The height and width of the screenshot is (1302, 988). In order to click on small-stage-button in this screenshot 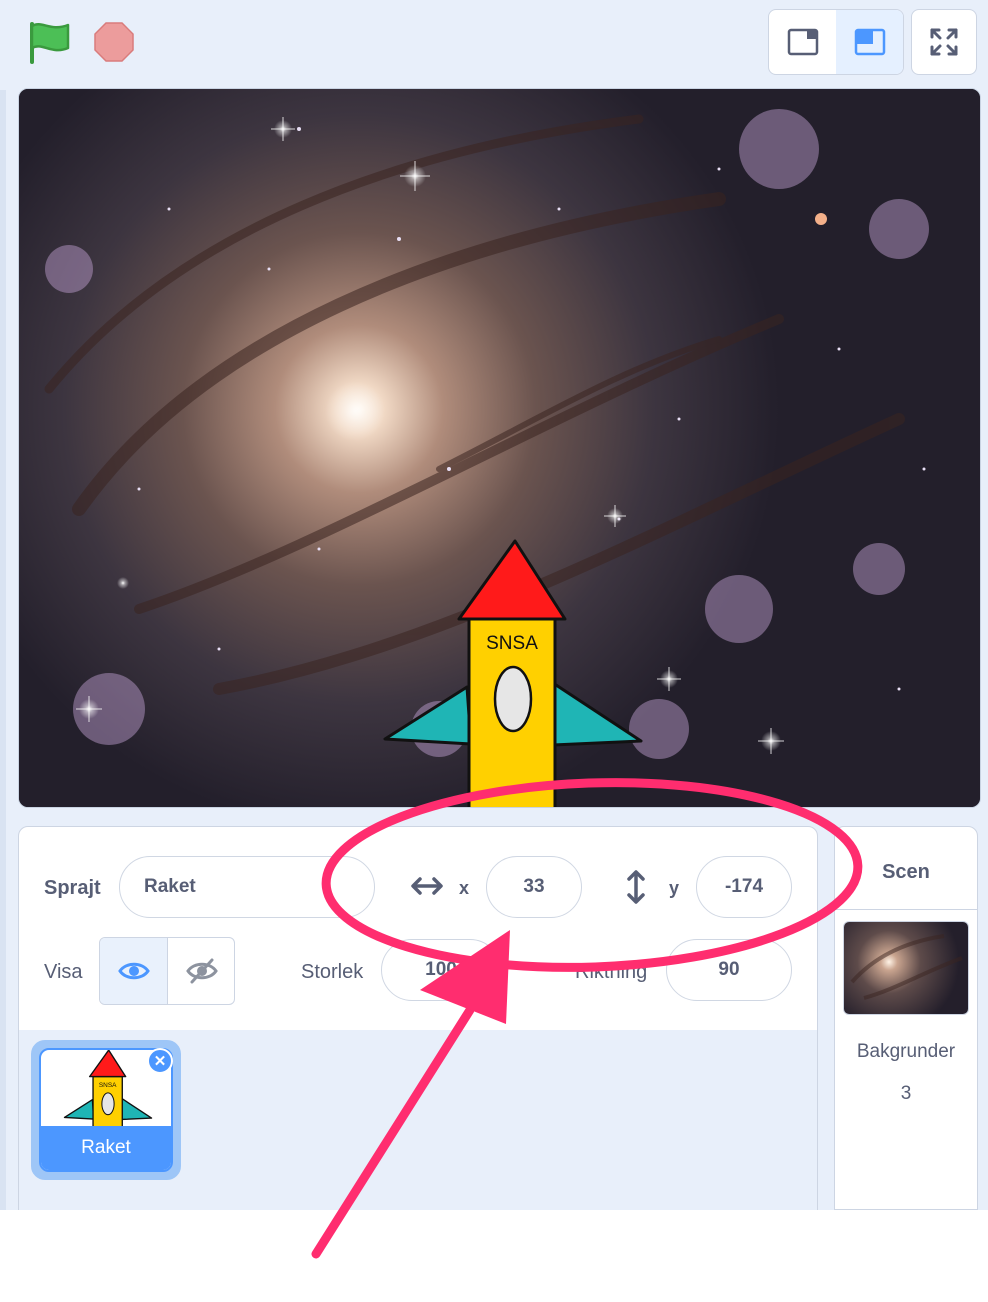, I will do `click(803, 42)`.